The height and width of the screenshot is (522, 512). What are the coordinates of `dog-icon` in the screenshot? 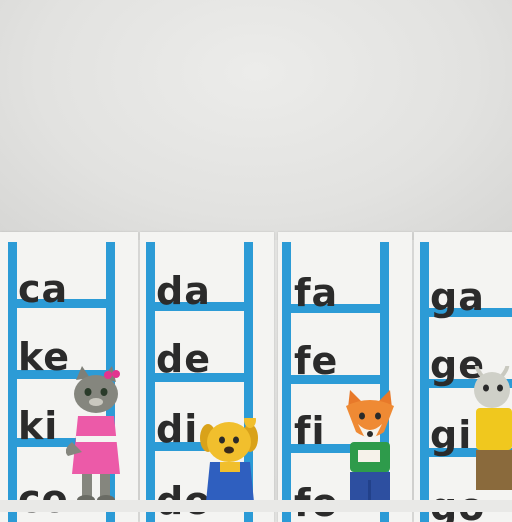 It's located at (229, 460).